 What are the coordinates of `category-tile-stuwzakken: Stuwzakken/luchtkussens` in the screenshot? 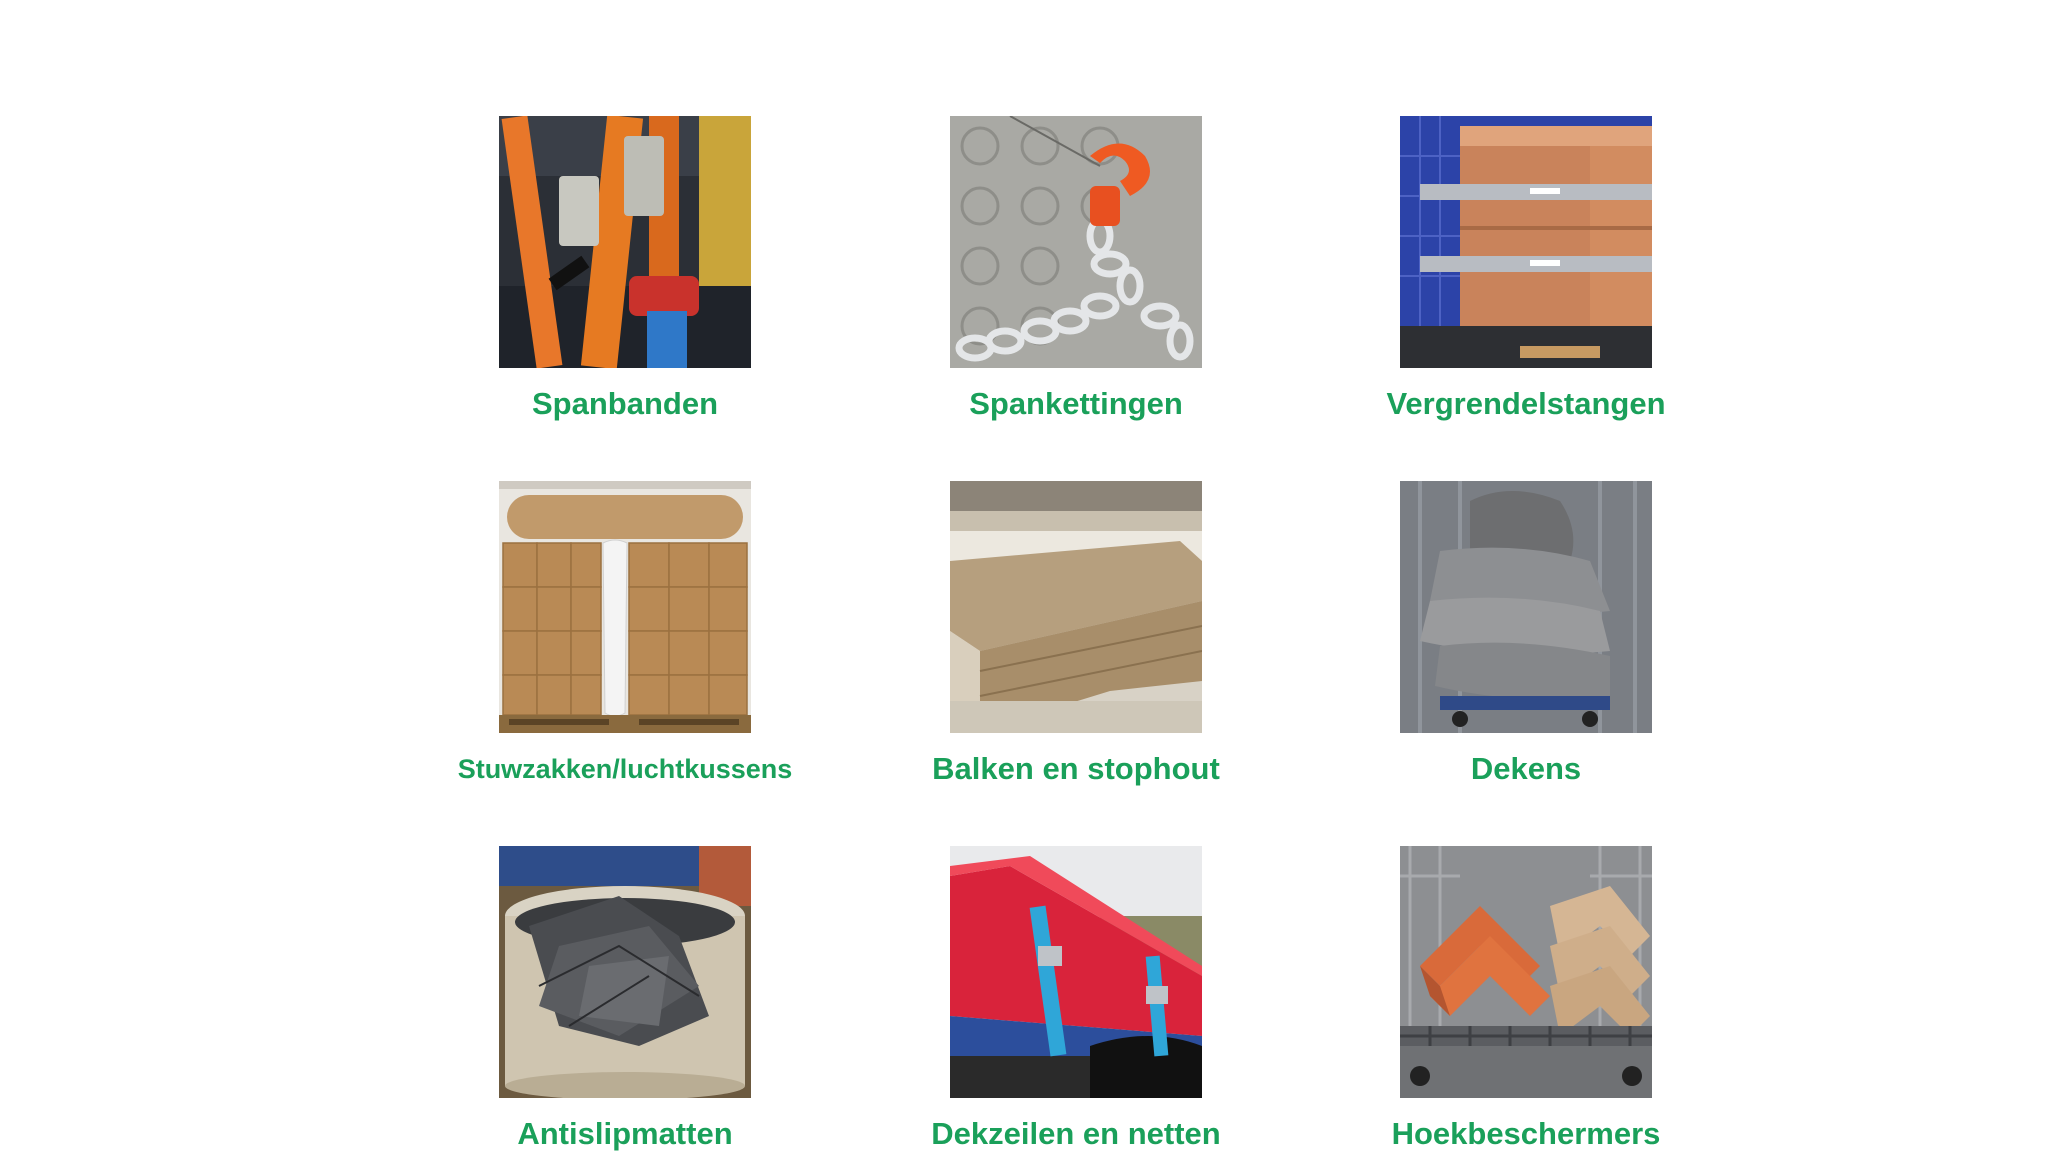 It's located at (625, 641).